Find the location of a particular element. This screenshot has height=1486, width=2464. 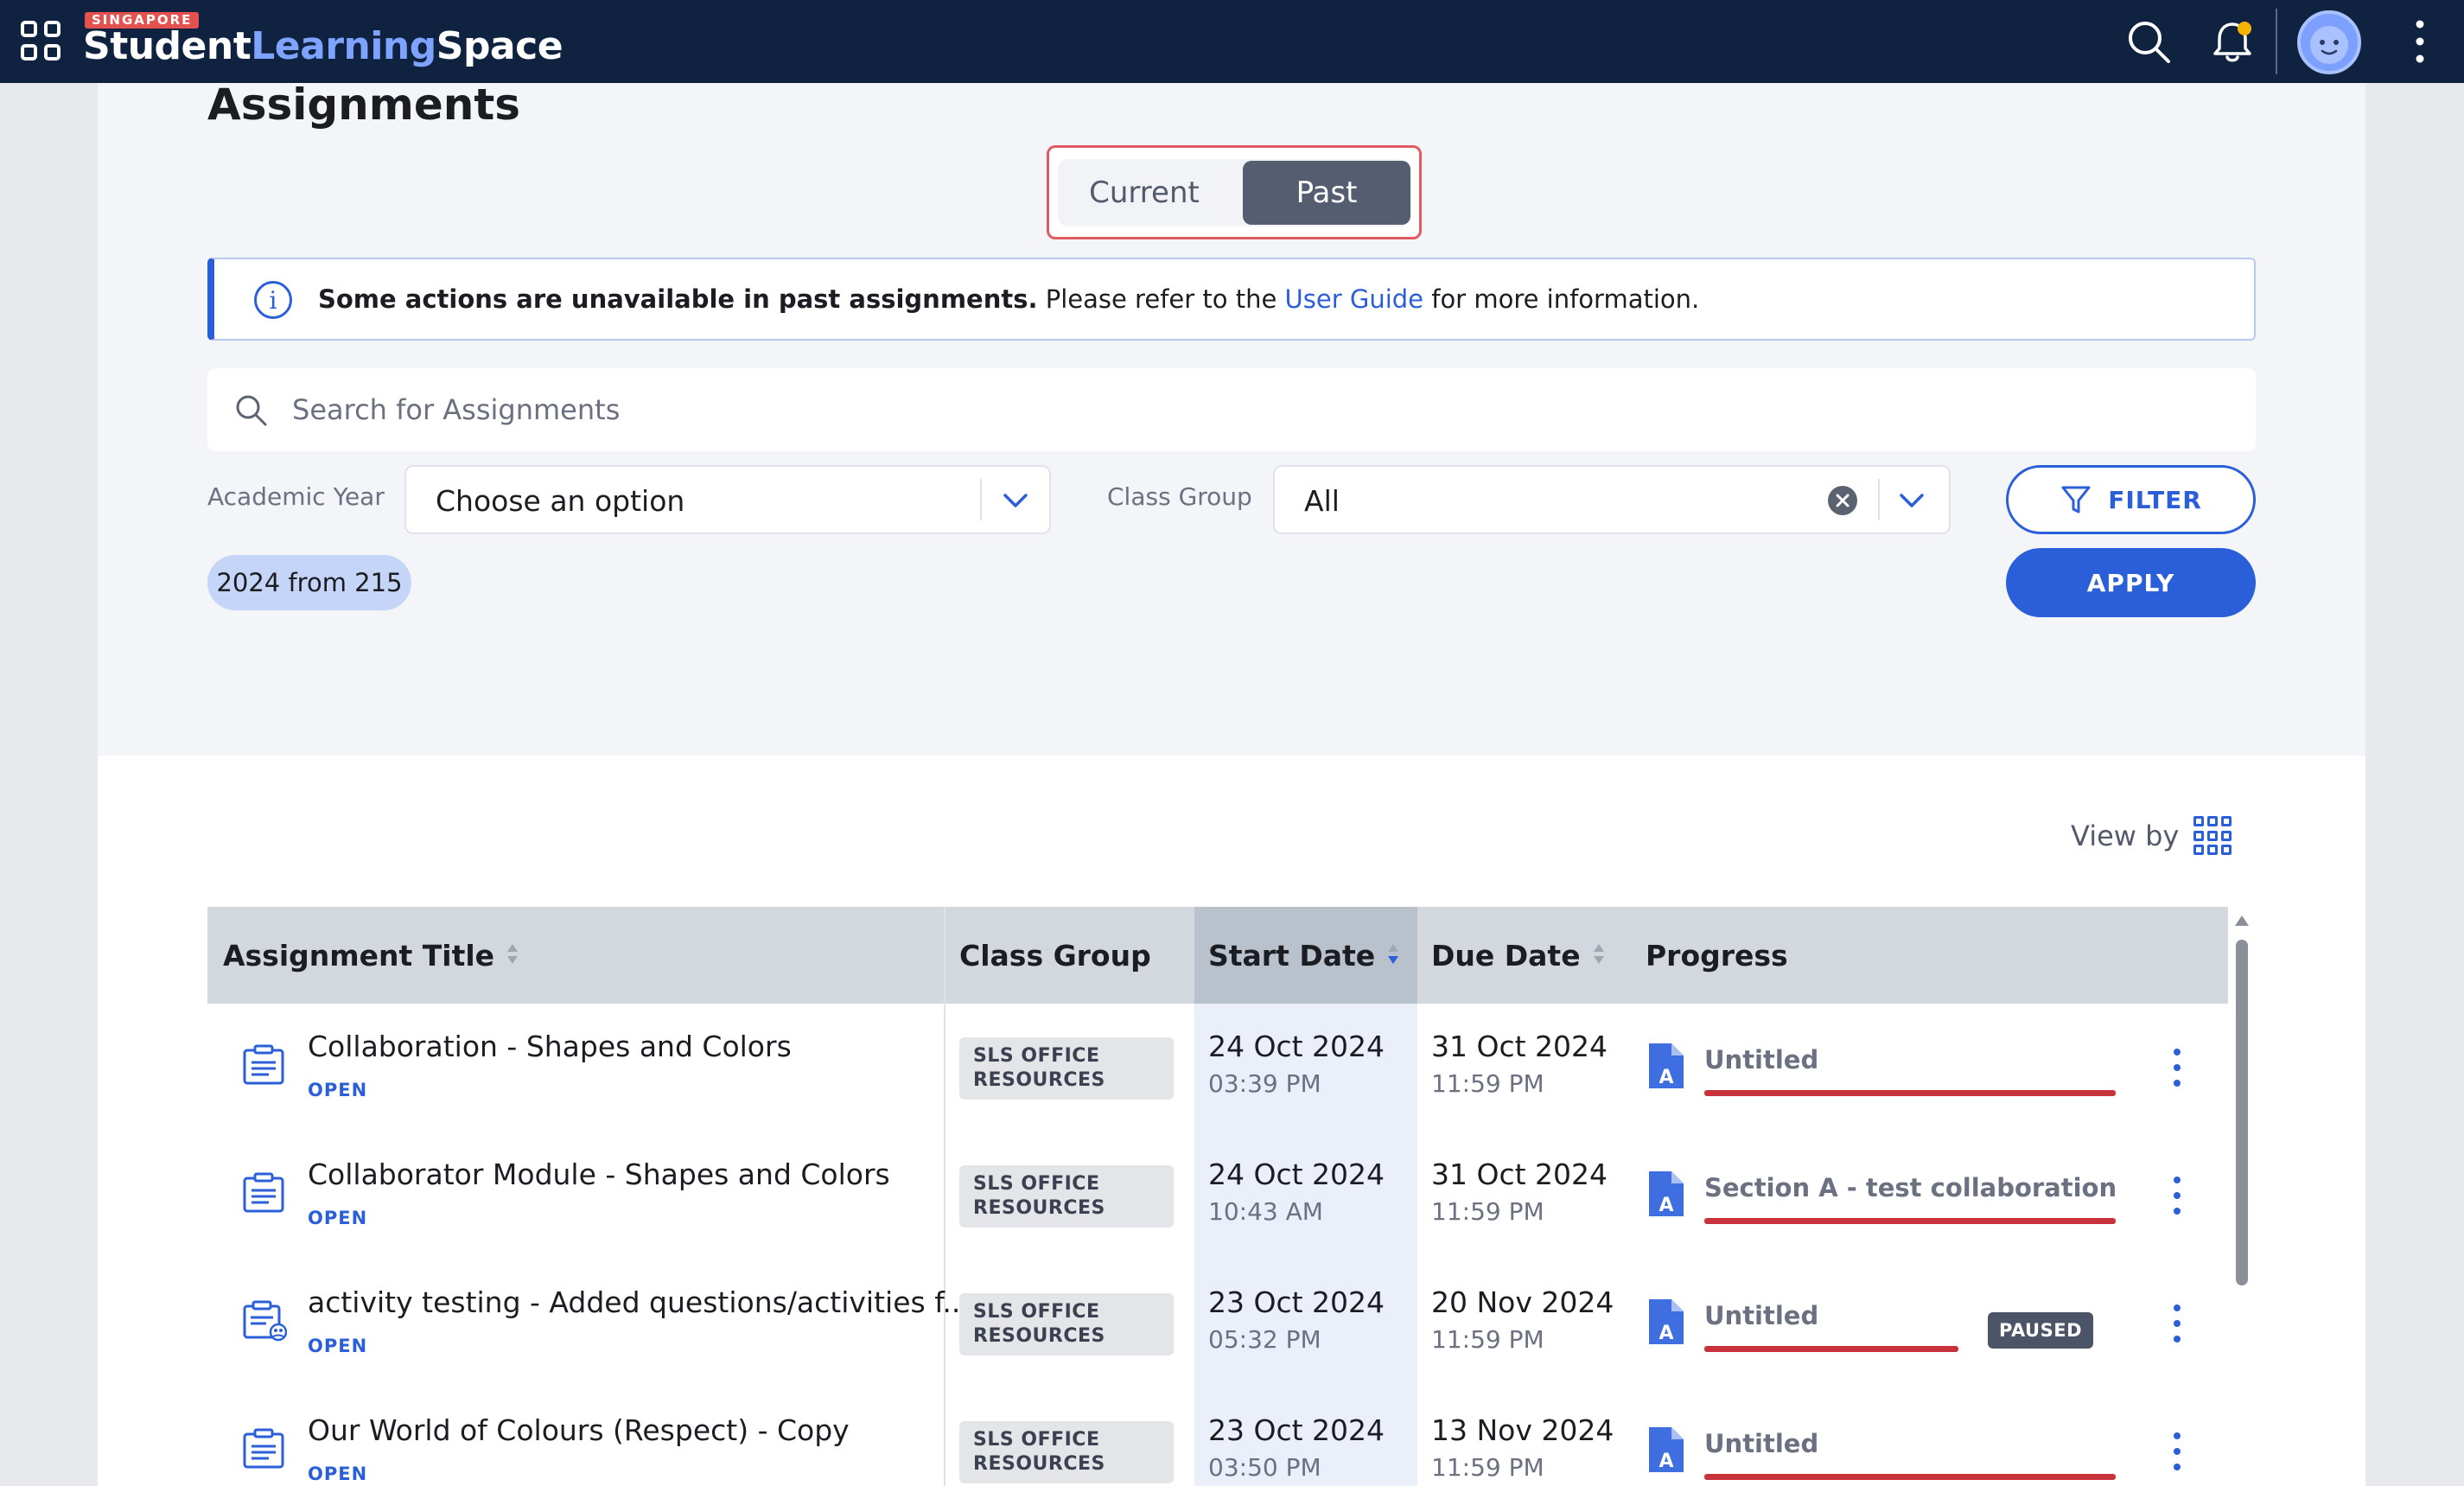

header-assignment-title-label: Assignment Title is located at coordinates (359, 955).